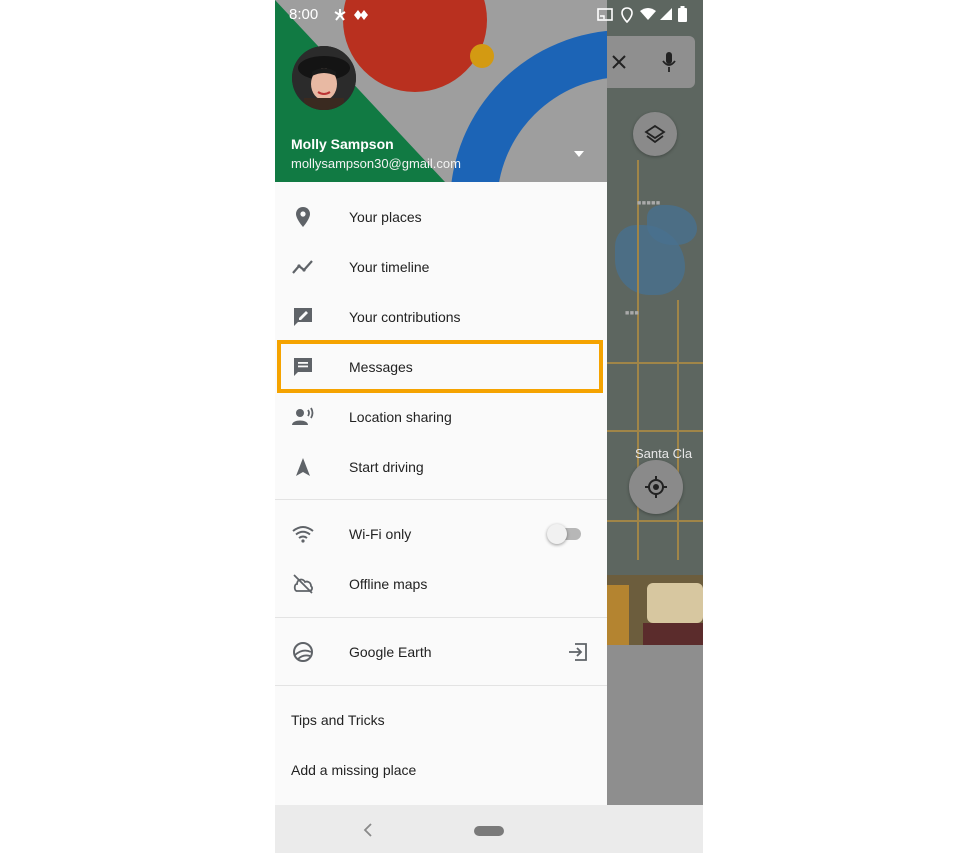 Image resolution: width=980 pixels, height=853 pixels. Describe the element at coordinates (303, 416) in the screenshot. I see `location-sharing-icon` at that location.